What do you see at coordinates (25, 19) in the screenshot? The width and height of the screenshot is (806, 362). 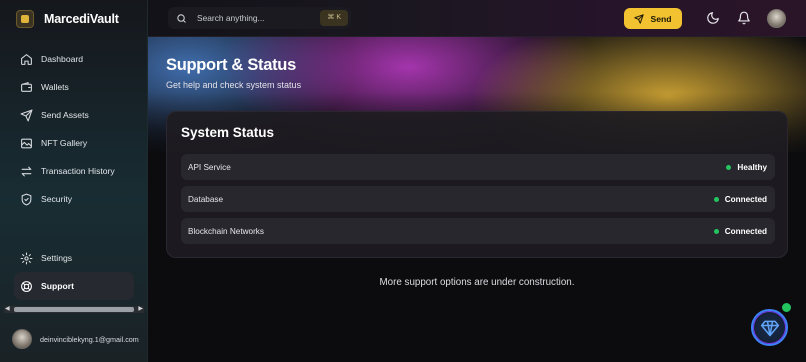 I see `vault-logo-icon` at bounding box center [25, 19].